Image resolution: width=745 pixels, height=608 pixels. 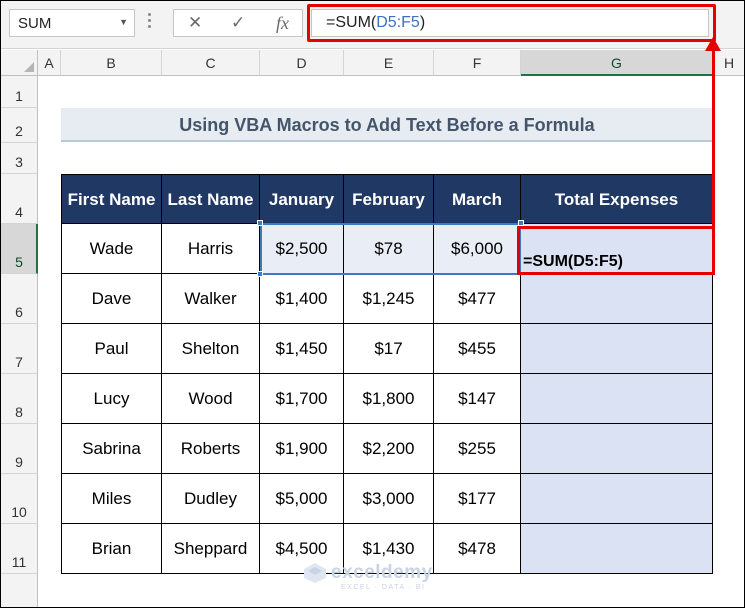 I want to click on header-january: January, so click(x=302, y=199).